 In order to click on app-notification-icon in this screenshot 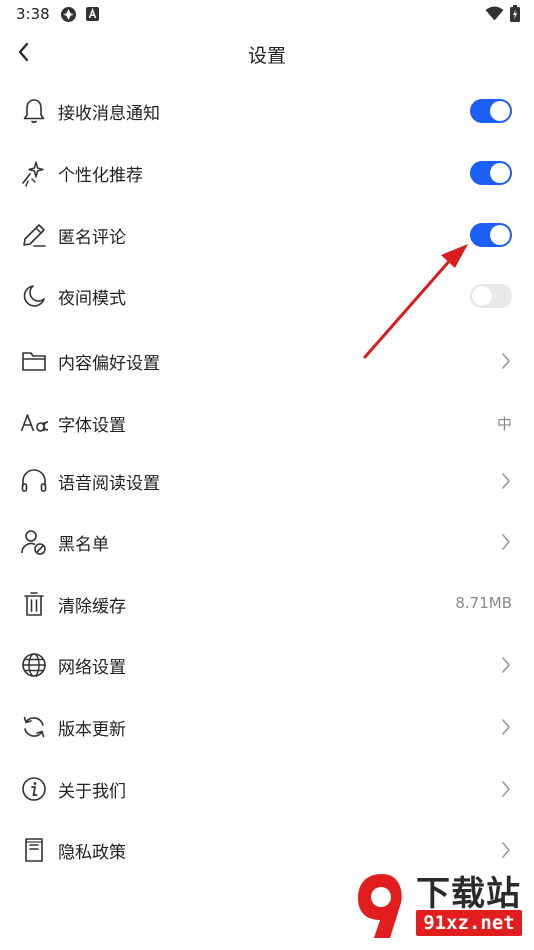, I will do `click(68, 16)`.